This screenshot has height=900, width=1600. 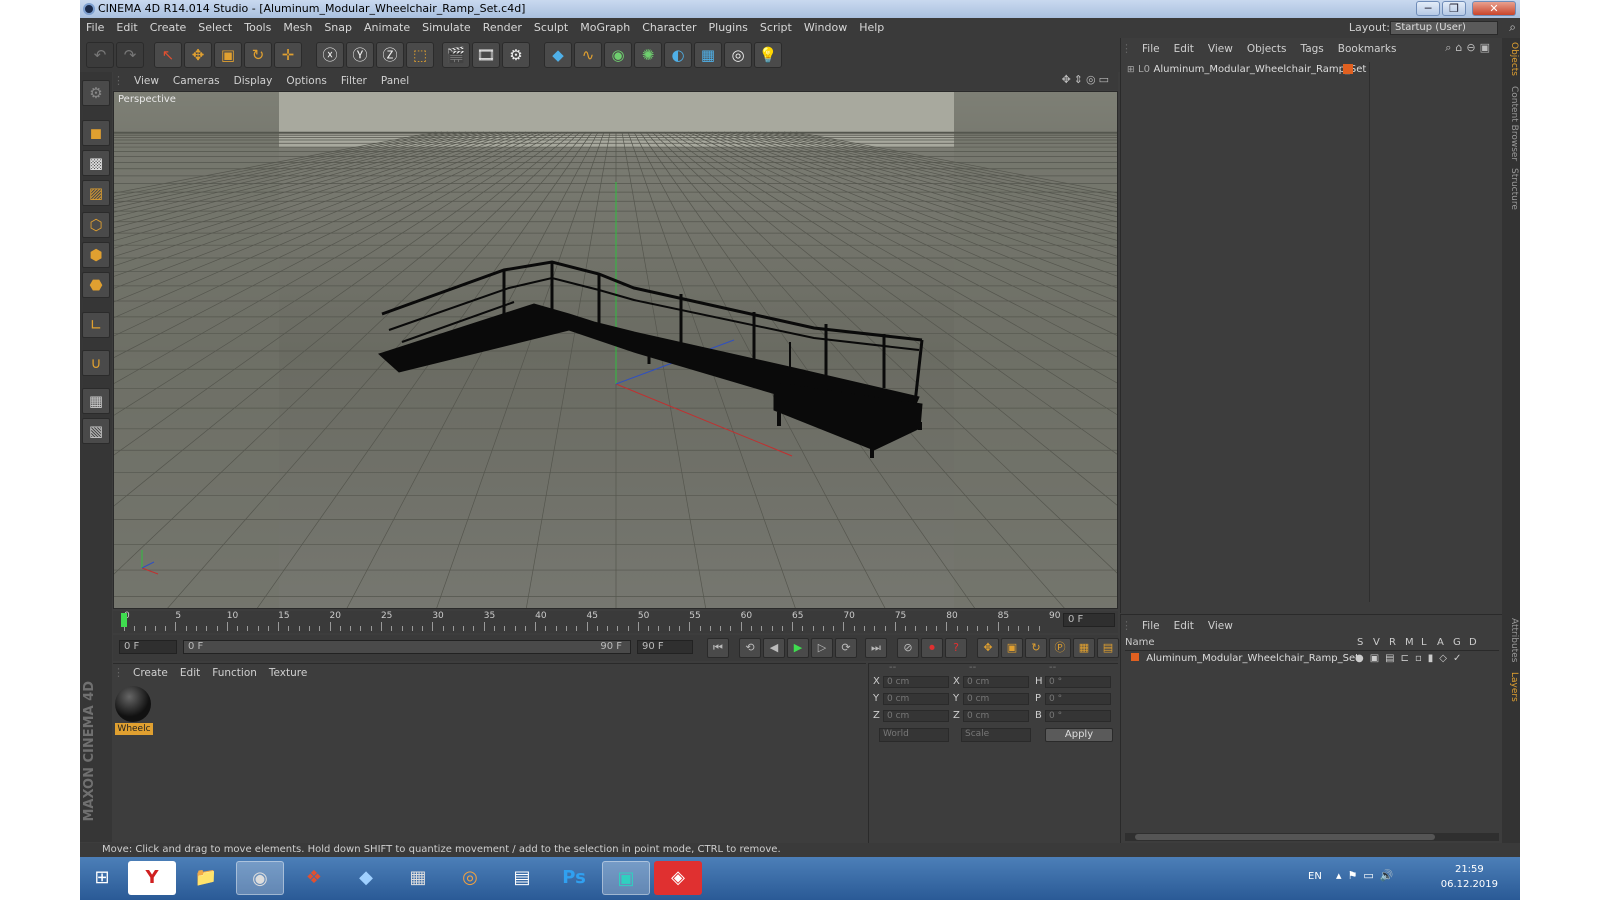 I want to click on menu-select: Select, so click(x=215, y=28).